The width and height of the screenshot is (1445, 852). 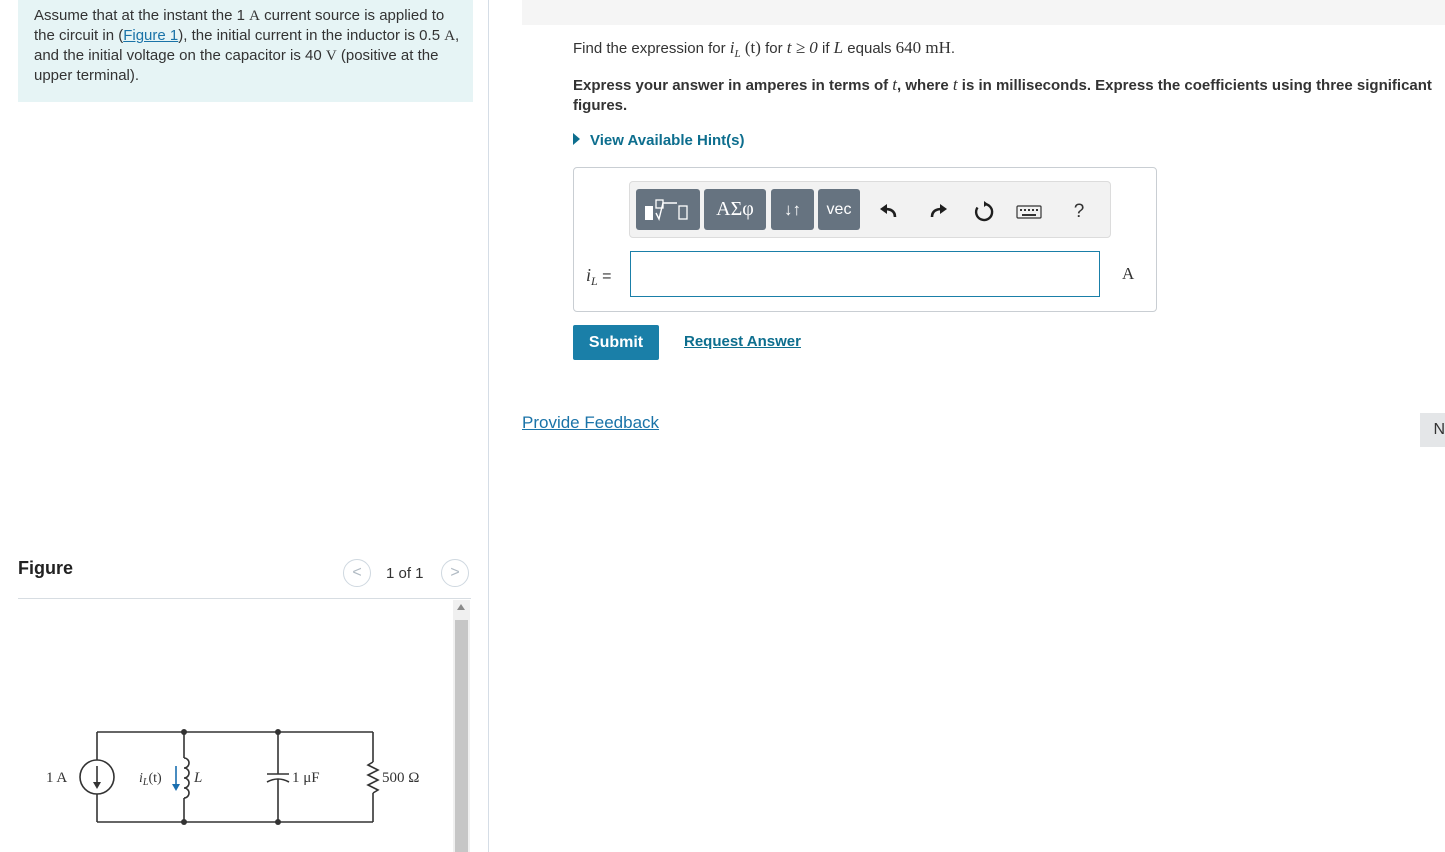 What do you see at coordinates (197, 778) in the screenshot?
I see `inductor-label: L` at bounding box center [197, 778].